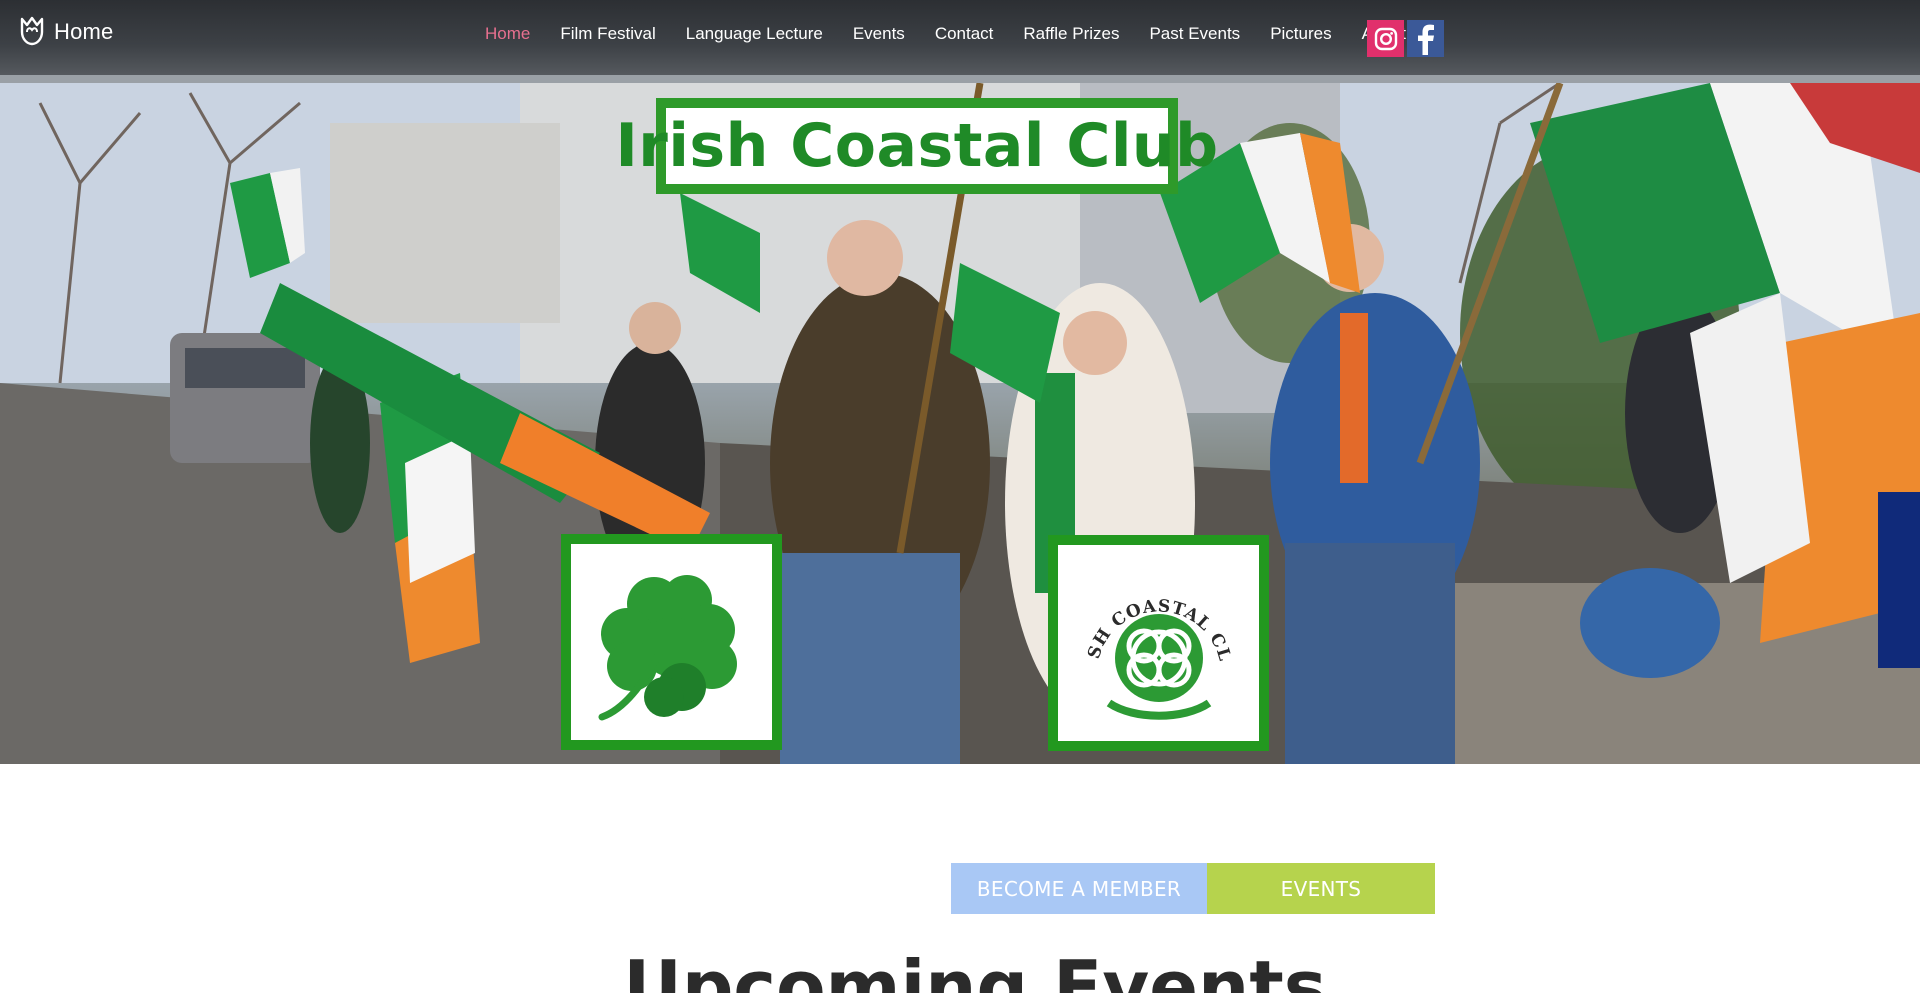 The width and height of the screenshot is (1920, 993). I want to click on hero-title: Irish Coastal Club, so click(917, 146).